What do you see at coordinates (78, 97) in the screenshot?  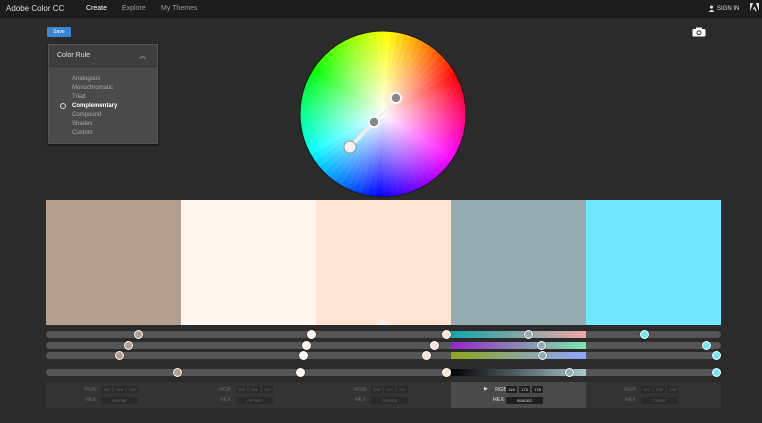 I see `rule-triad: Triad` at bounding box center [78, 97].